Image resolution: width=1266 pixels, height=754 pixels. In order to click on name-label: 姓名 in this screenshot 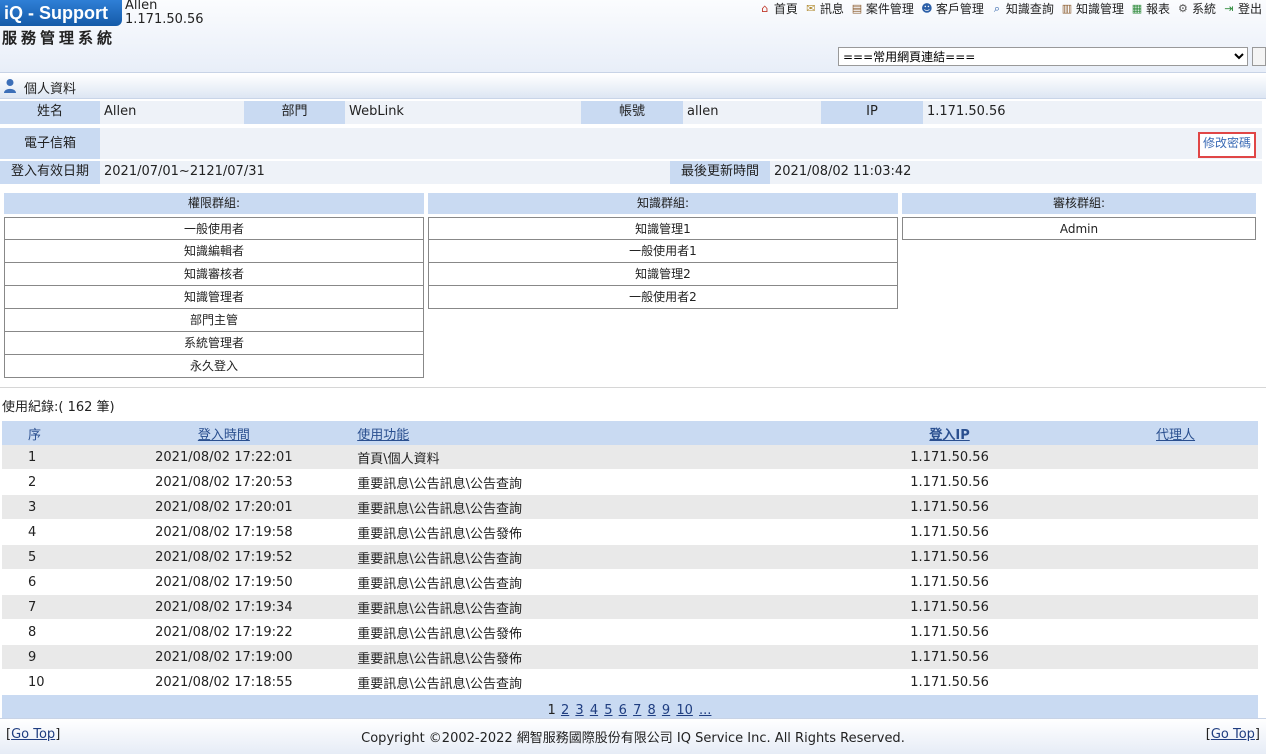, I will do `click(50, 112)`.